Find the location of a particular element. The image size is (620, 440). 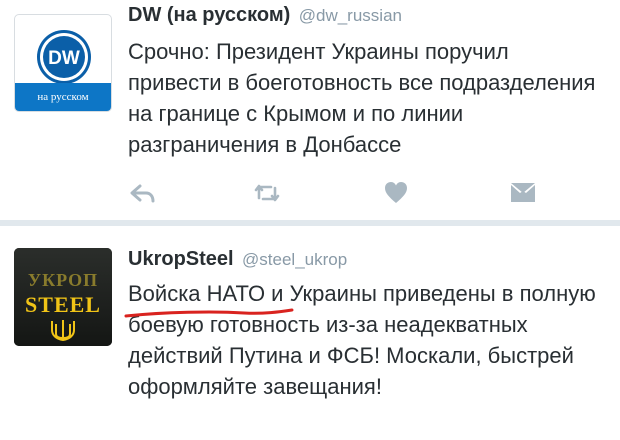

tweet-actions is located at coordinates (310, 193).